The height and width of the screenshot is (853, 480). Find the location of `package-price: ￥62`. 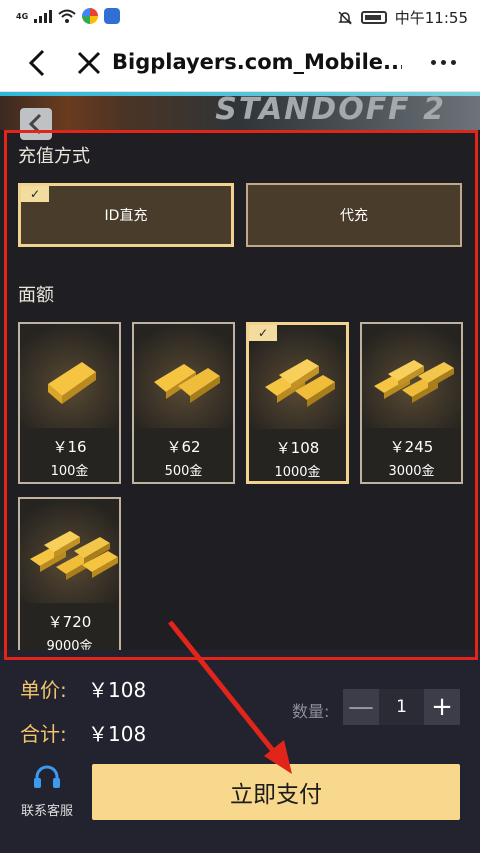

package-price: ￥62 is located at coordinates (183, 447).